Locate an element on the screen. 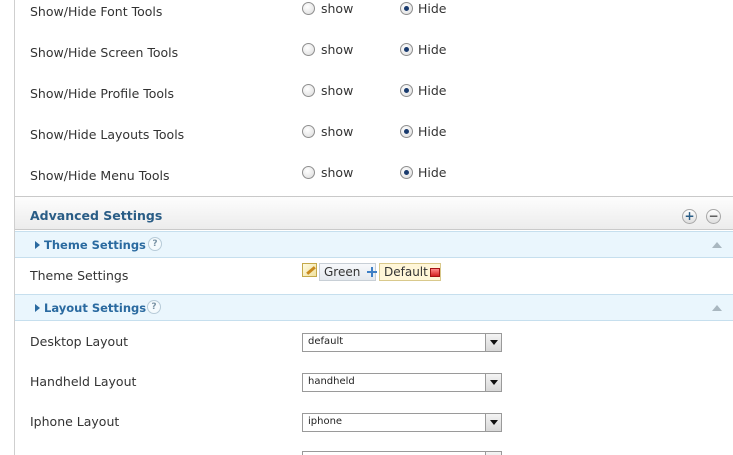 The image size is (733, 455). toggle-label: Show/Hide Screen Tools is located at coordinates (104, 52).